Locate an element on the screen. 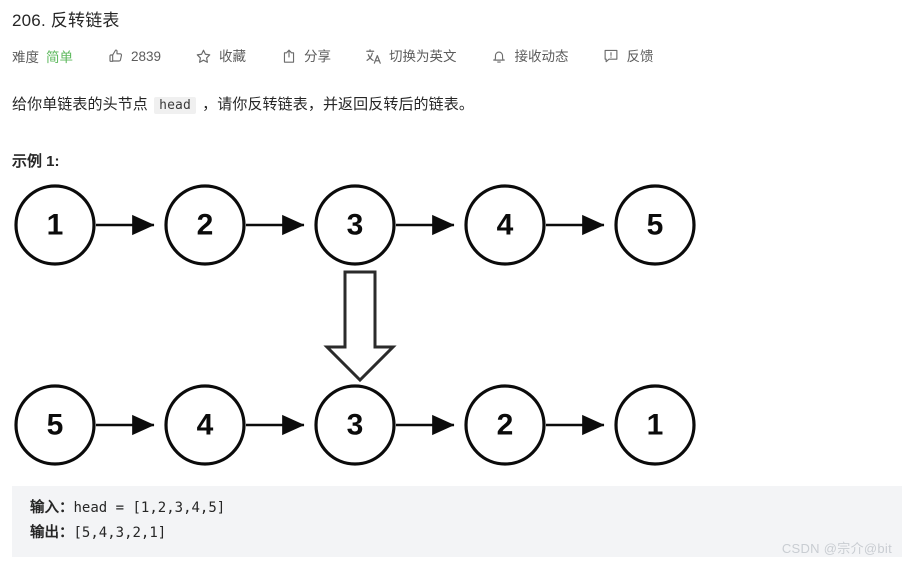  description-text-after: ，请你反转链表，并返回反转后的链表。 is located at coordinates (335, 104).